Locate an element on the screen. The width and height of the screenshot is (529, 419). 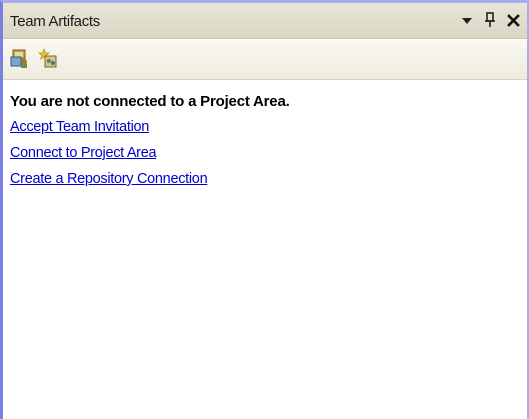
pin-icon is located at coordinates (490, 20).